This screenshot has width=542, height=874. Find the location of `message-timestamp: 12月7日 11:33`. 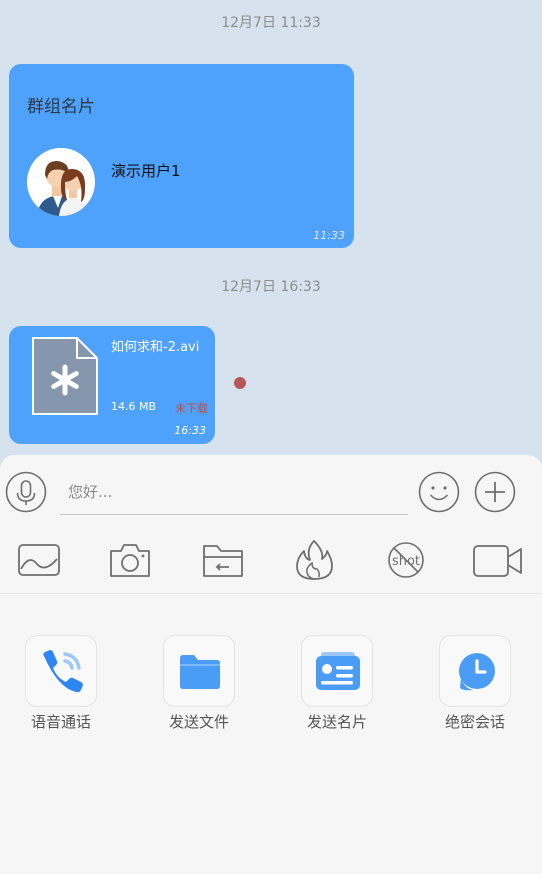

message-timestamp: 12月7日 11:33 is located at coordinates (271, 23).